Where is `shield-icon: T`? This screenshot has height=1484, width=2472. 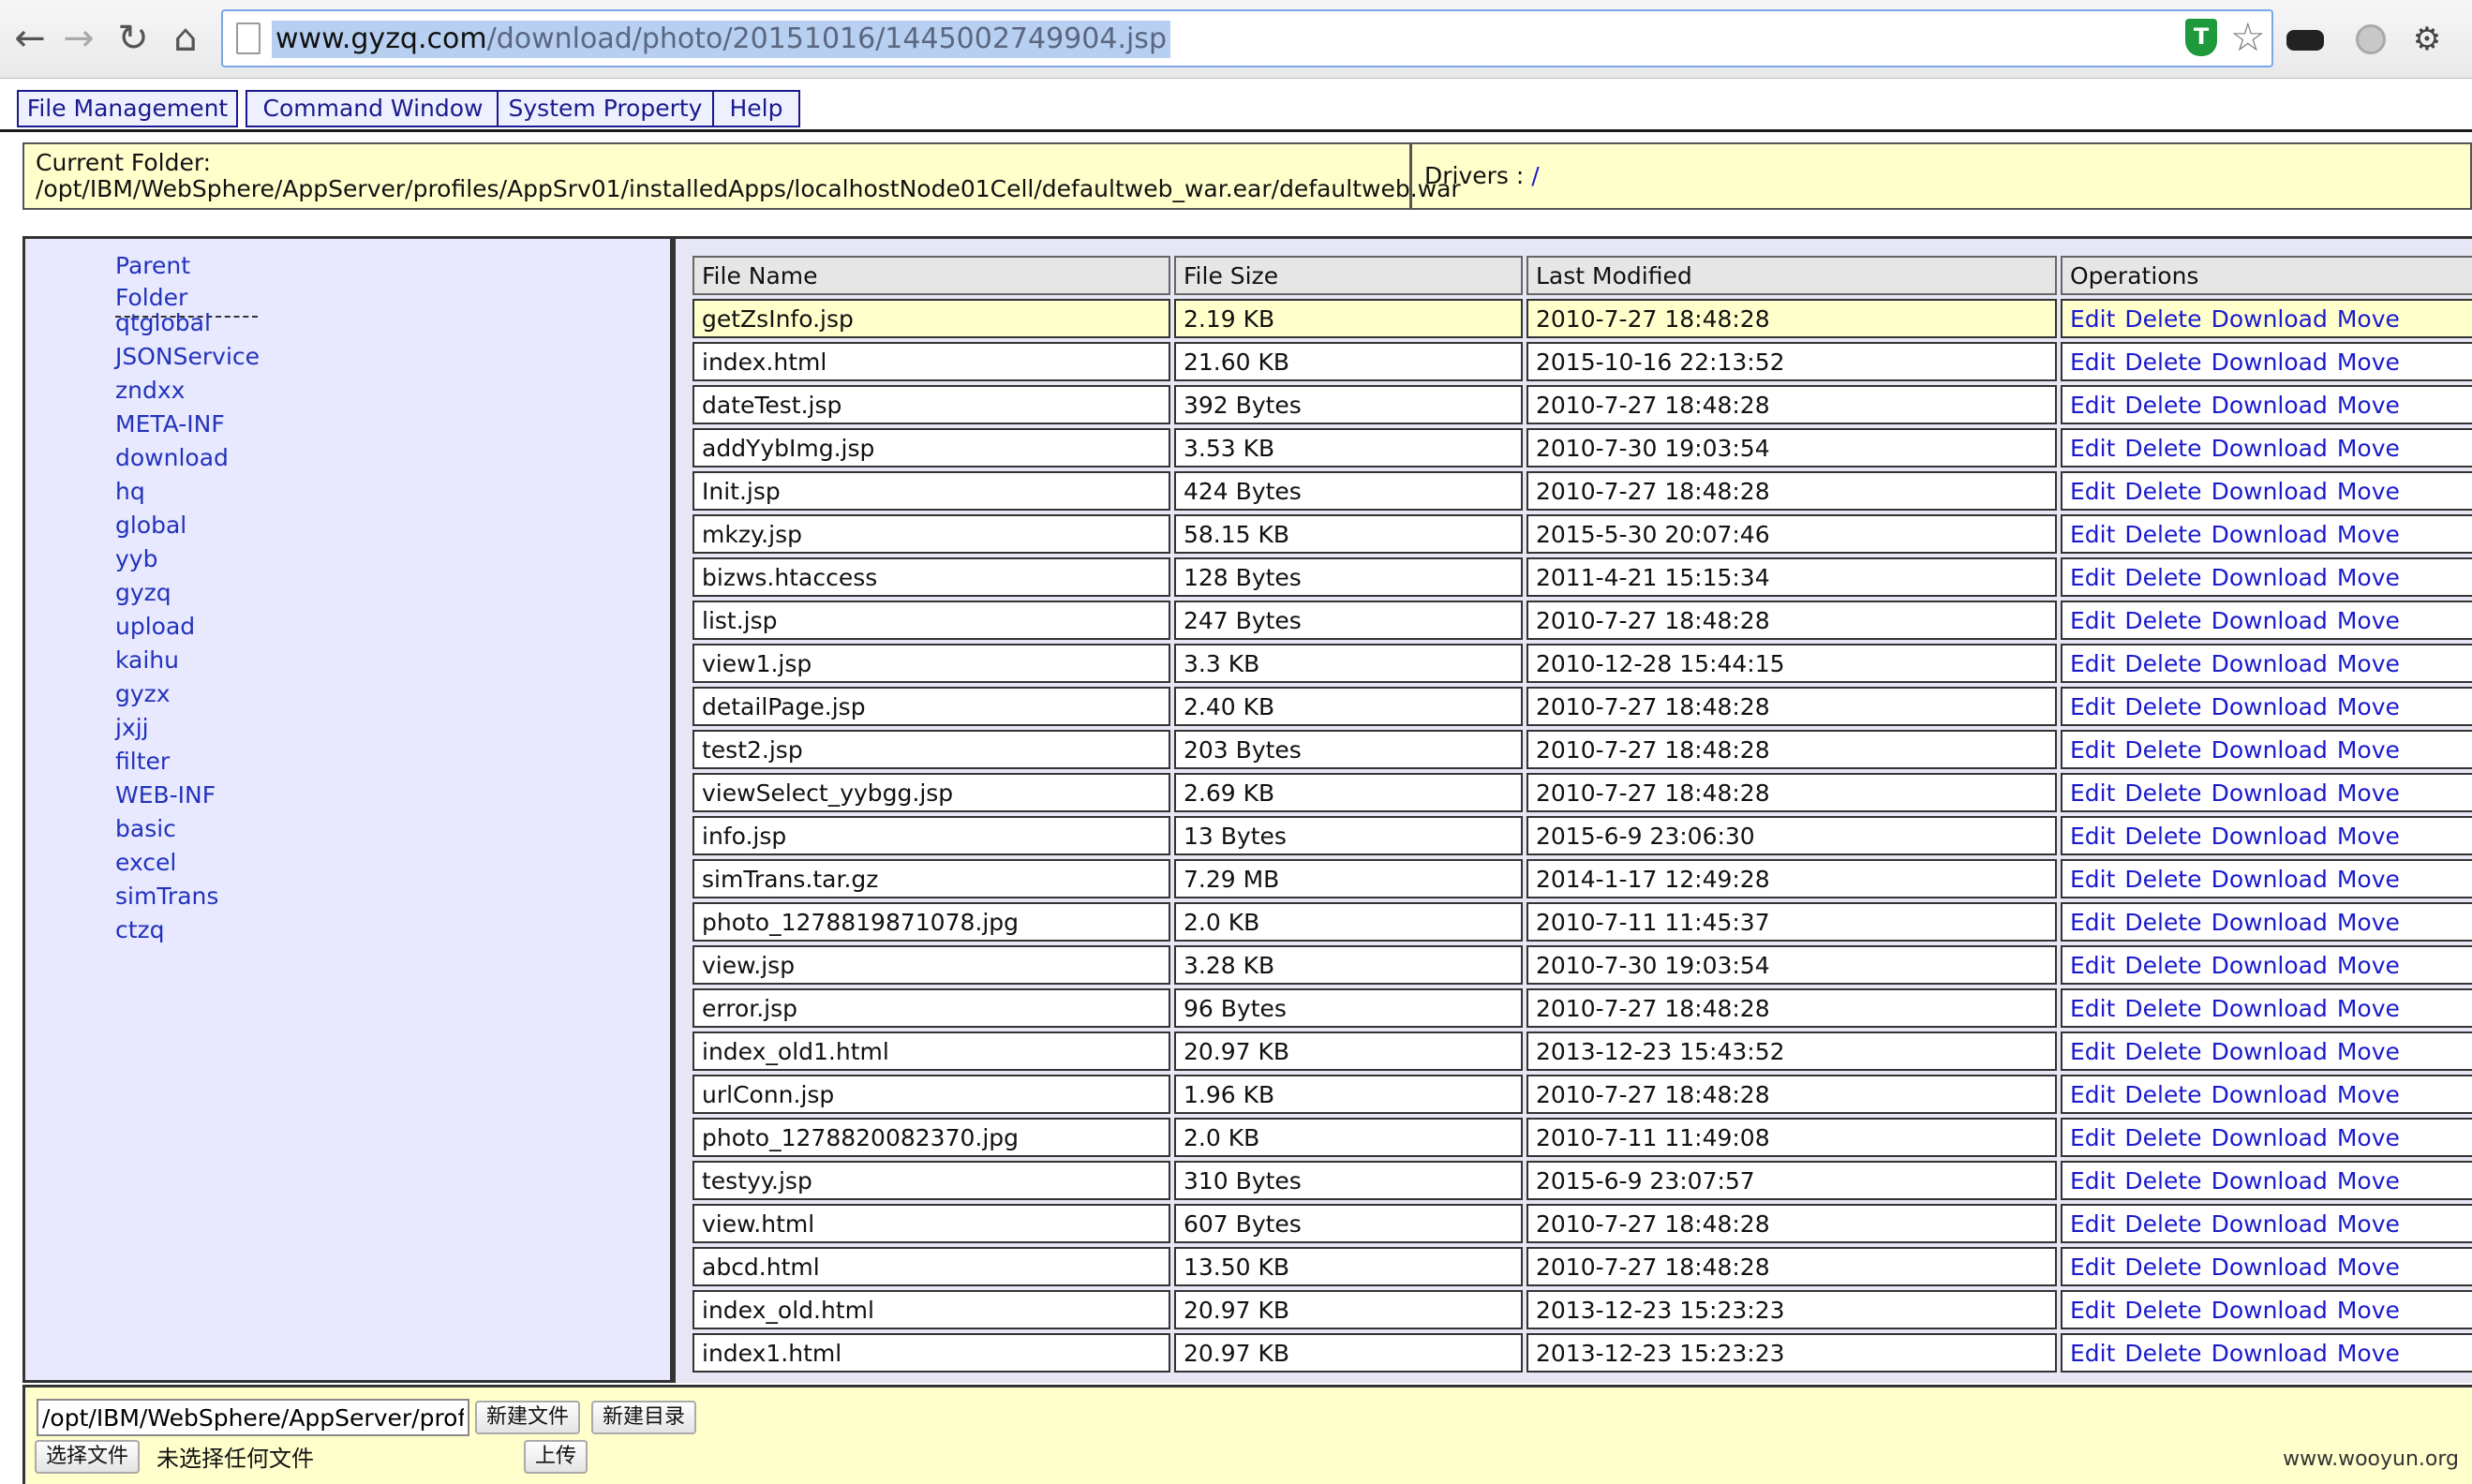
shield-icon: T is located at coordinates (2201, 37).